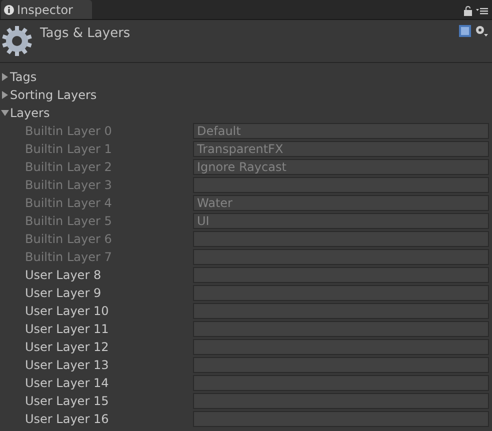 The image size is (492, 431). I want to click on layer-label: Builtin Layer 7, so click(69, 257).